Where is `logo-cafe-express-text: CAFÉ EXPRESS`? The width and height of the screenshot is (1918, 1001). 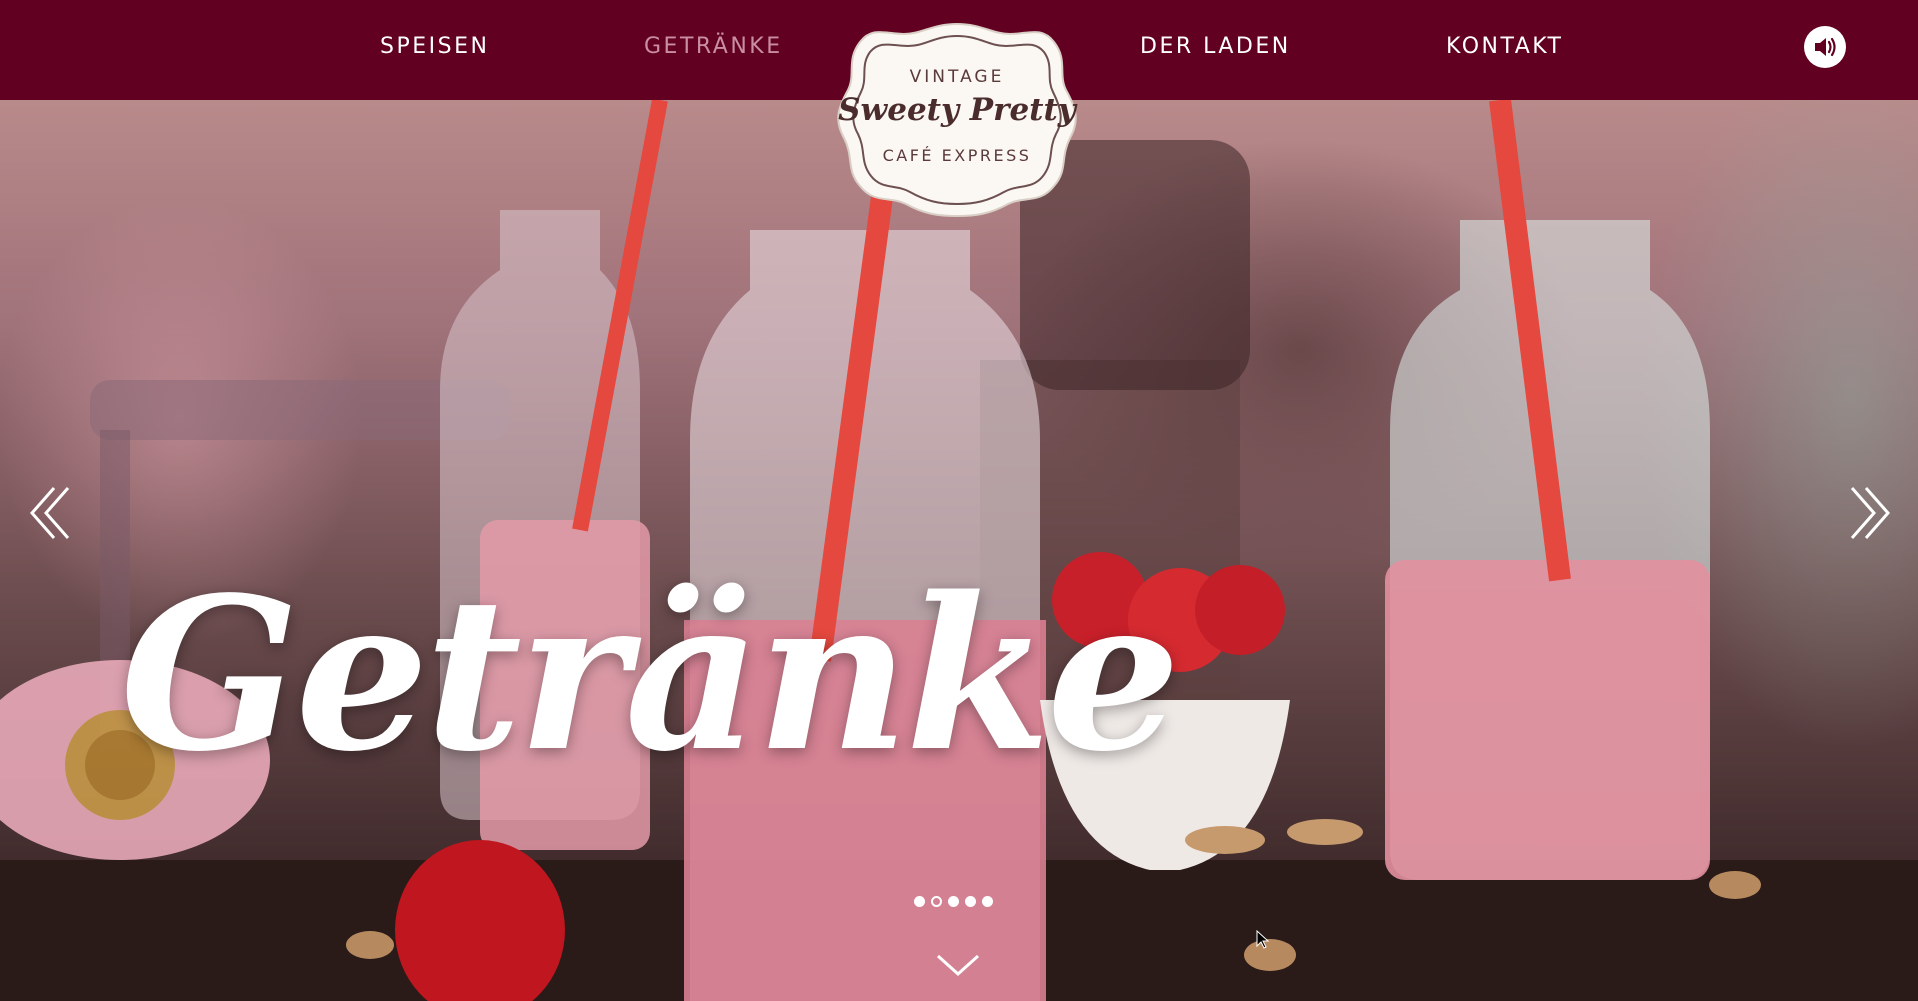
logo-cafe-express-text: CAFÉ EXPRESS is located at coordinates (957, 155).